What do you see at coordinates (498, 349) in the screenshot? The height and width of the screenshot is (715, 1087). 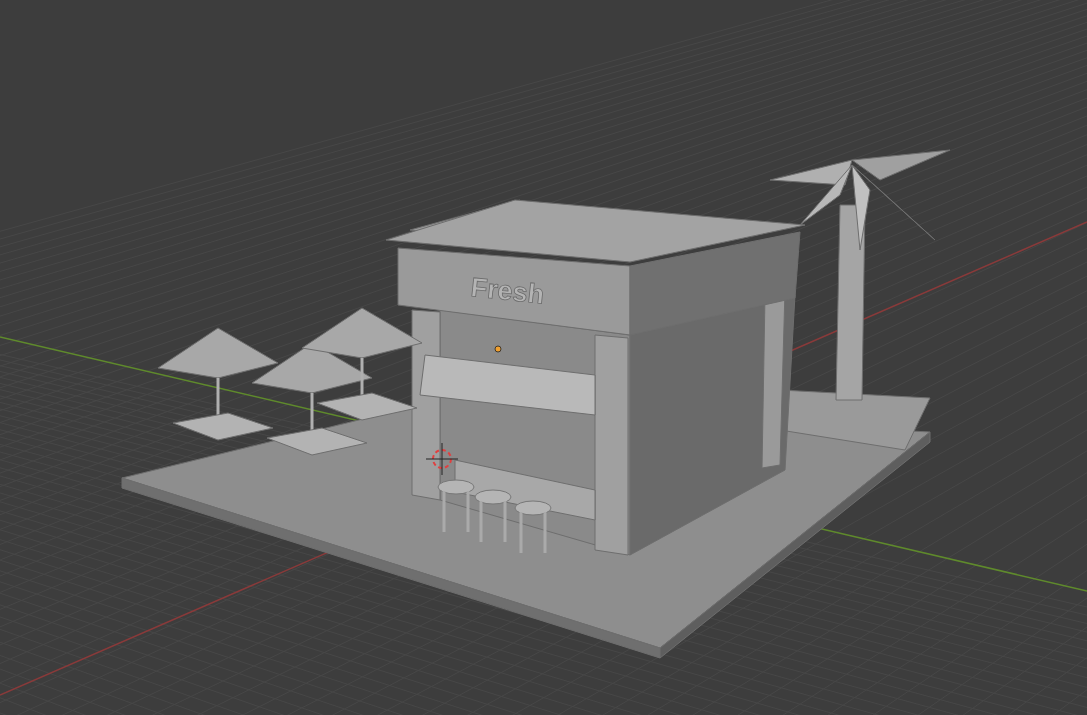 I see `origin-dot-icon` at bounding box center [498, 349].